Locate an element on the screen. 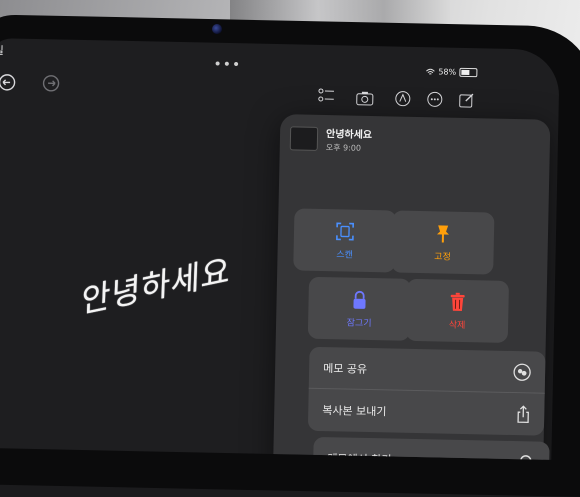 Image resolution: width=580 pixels, height=497 pixels. camera-icon is located at coordinates (365, 98).